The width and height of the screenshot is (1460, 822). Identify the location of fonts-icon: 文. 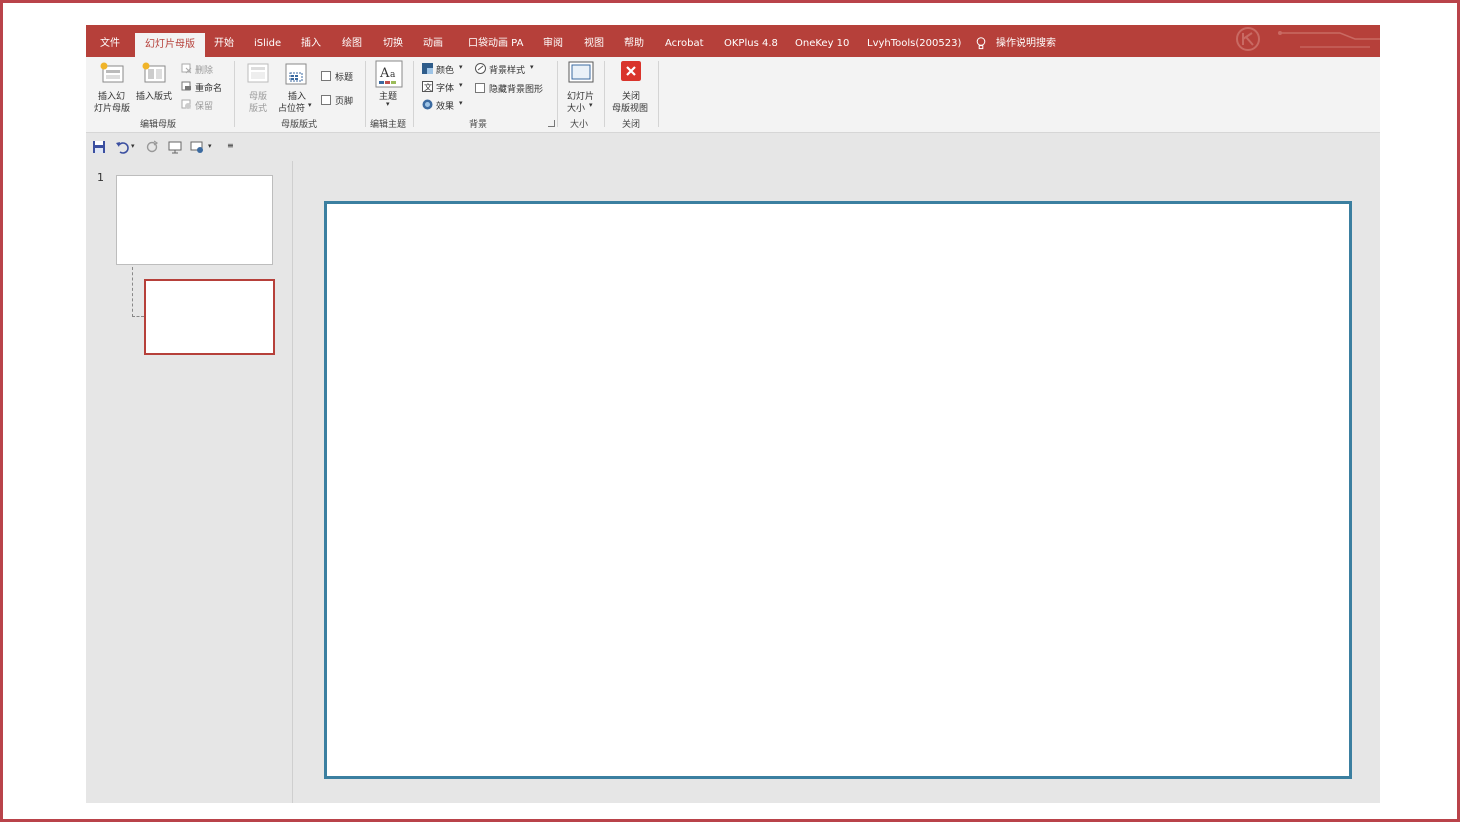
(427, 86).